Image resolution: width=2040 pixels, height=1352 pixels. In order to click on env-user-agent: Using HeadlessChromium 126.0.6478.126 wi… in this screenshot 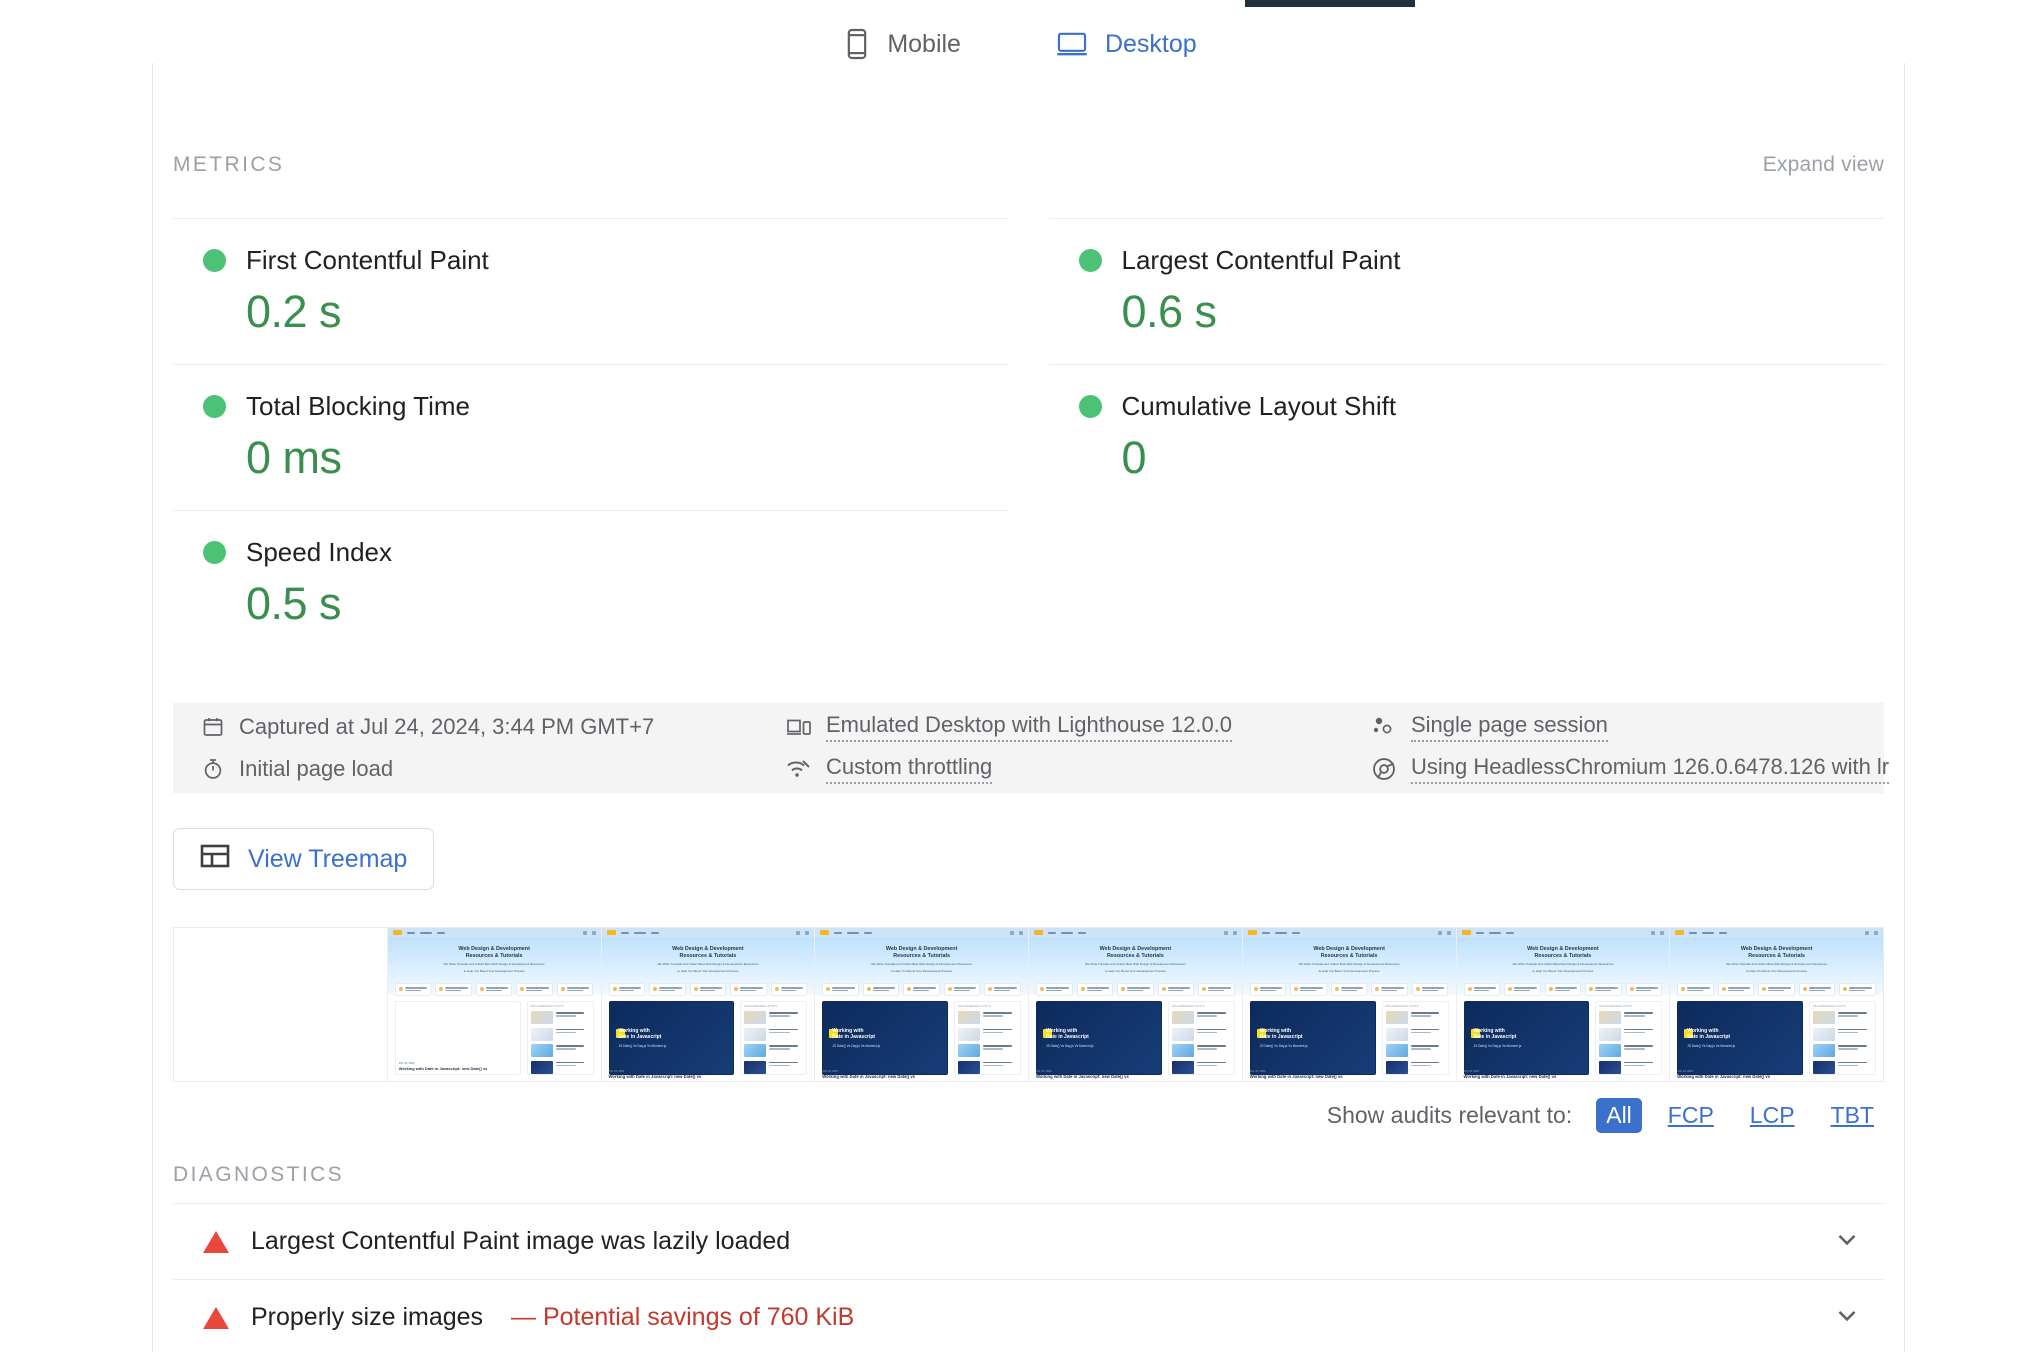, I will do `click(1630, 769)`.